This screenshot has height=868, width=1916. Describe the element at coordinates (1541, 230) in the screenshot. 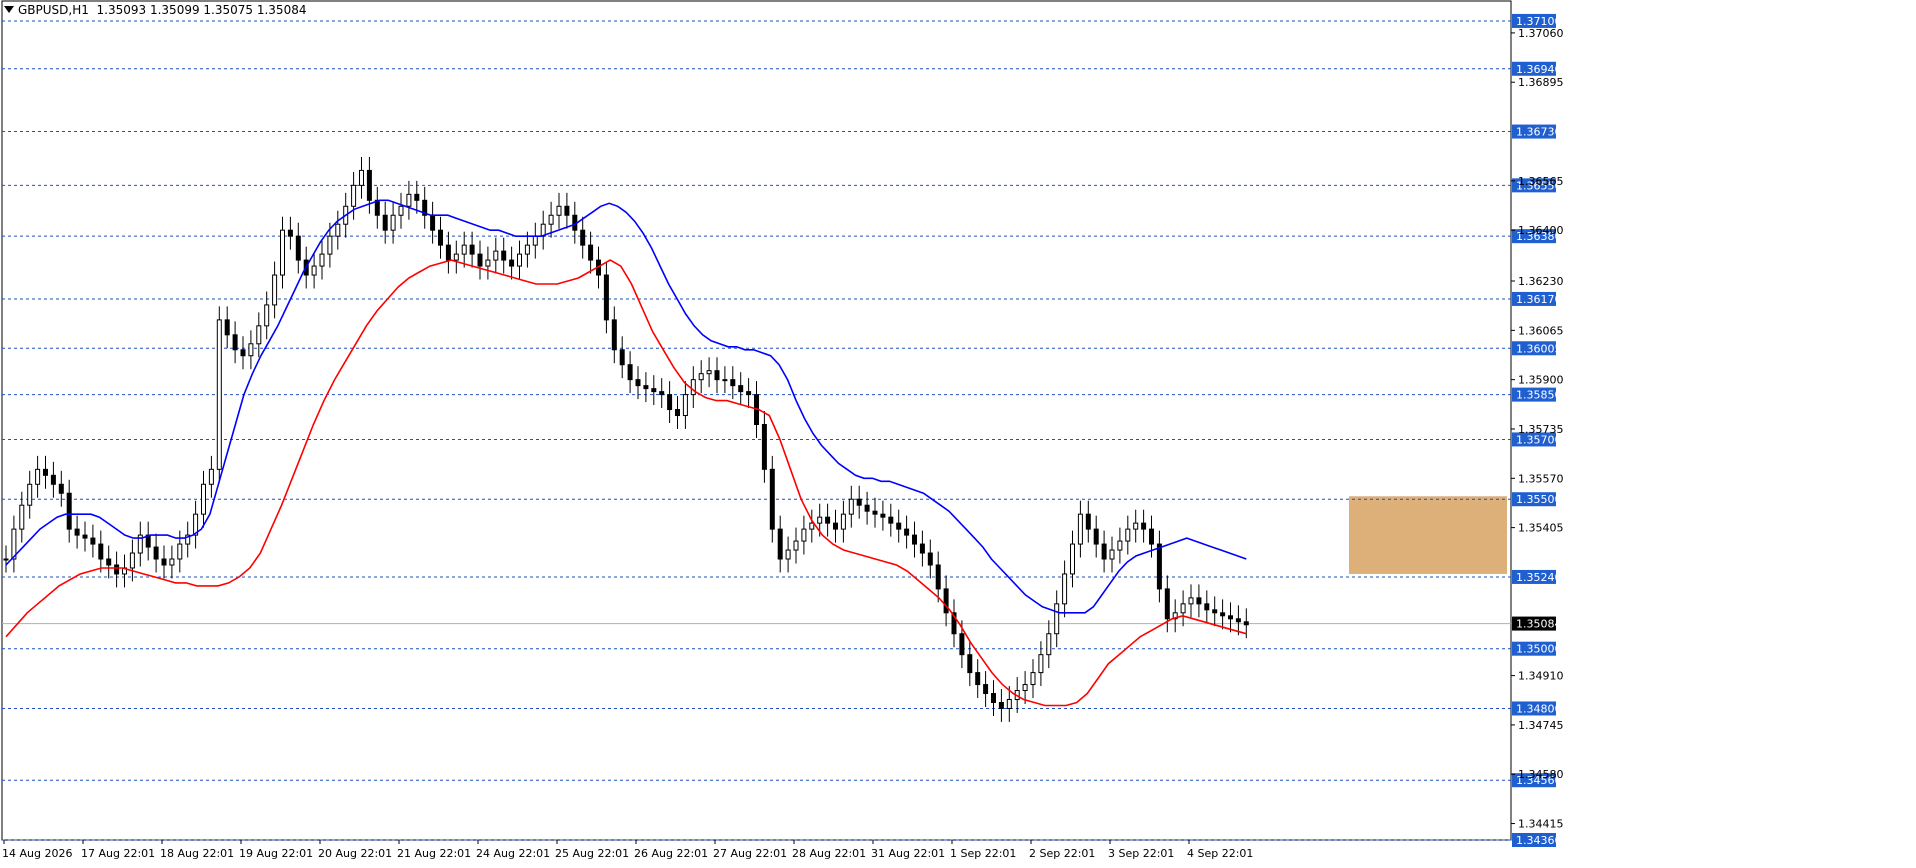

I see `y-tick-label: 1.36400` at that location.